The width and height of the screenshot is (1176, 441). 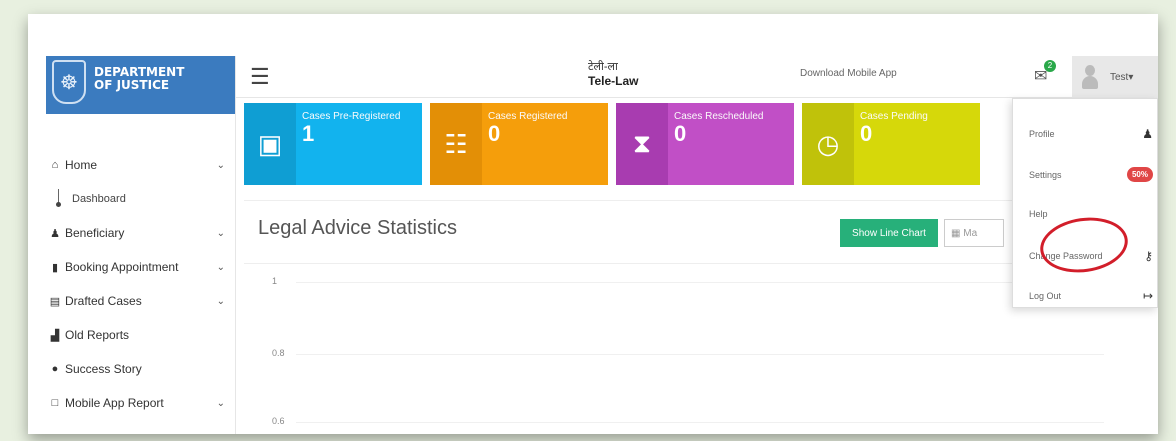 I want to click on sidebar-item-label: Success Story, so click(x=103, y=369).